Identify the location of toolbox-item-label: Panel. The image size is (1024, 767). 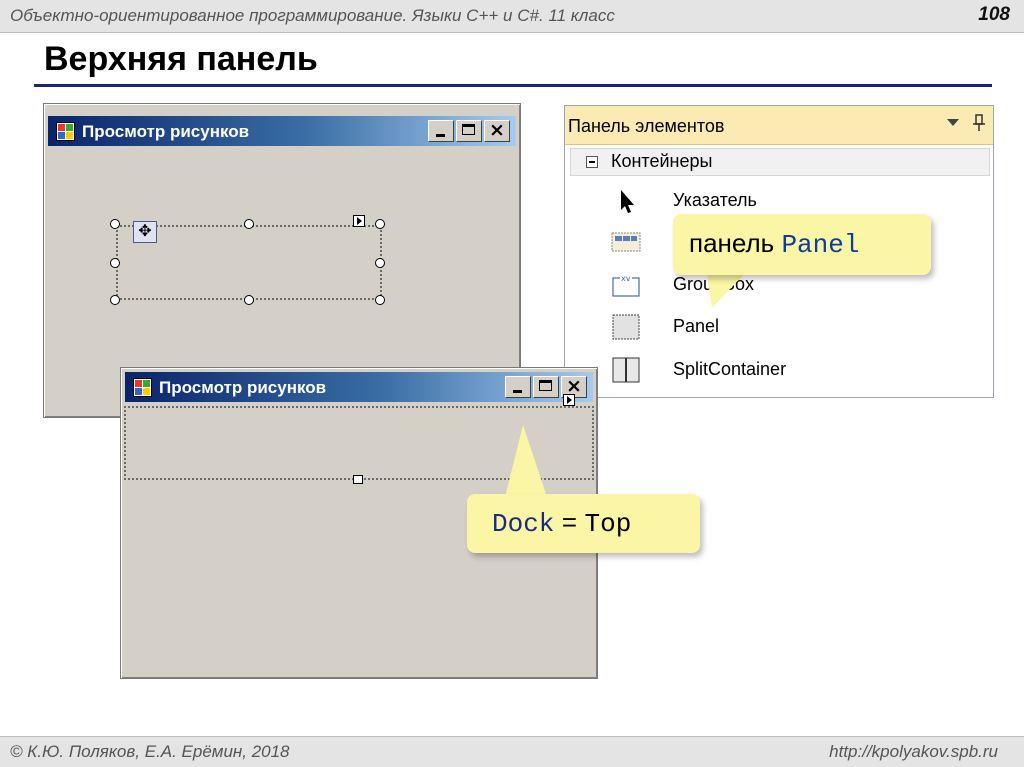
(696, 326).